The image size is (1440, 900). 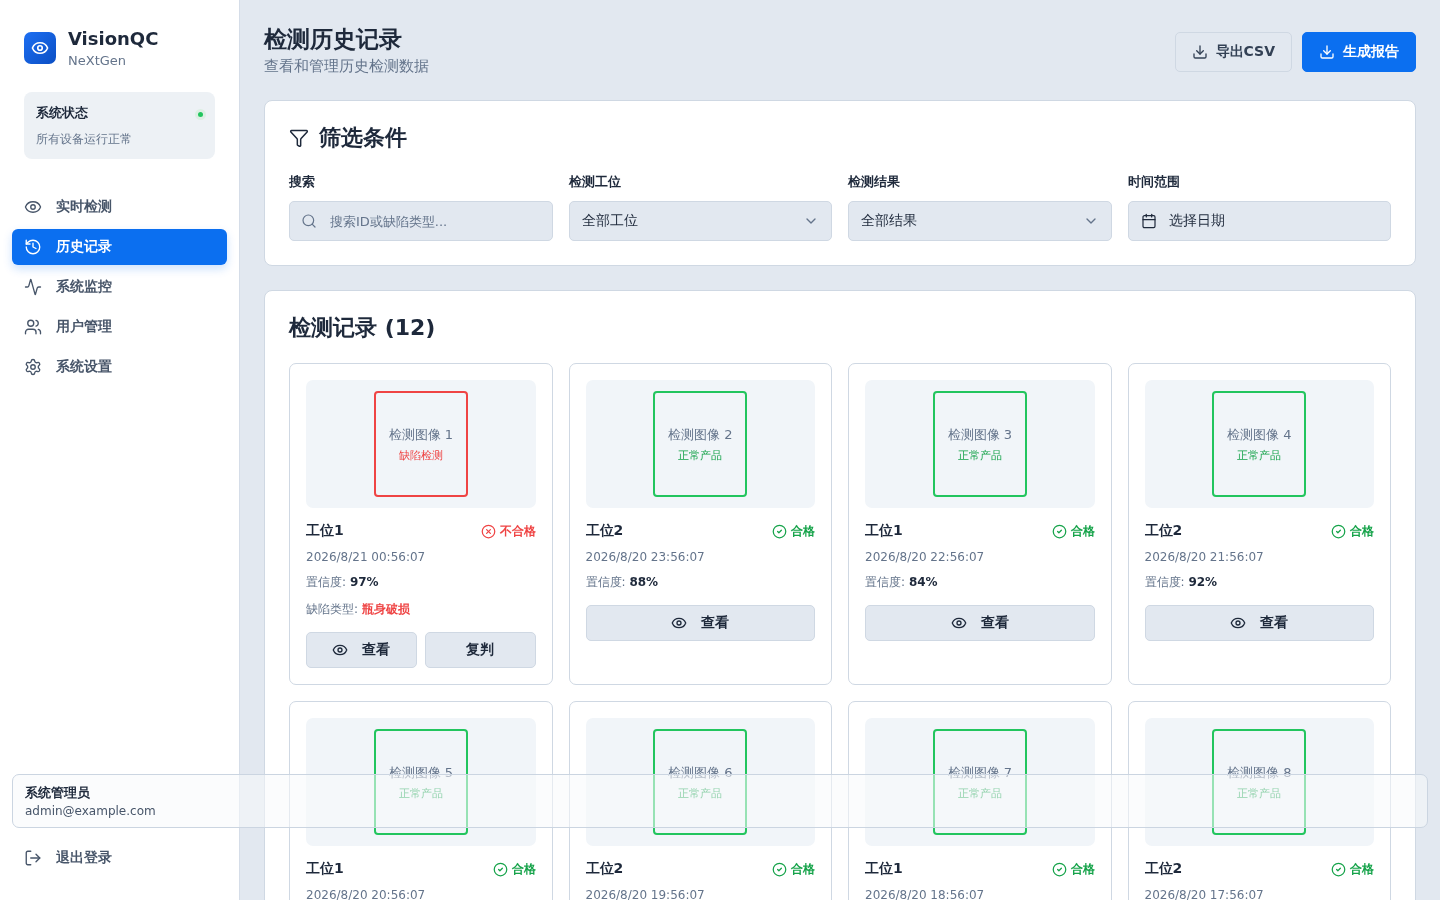 I want to click on nav-item: 实时检测, so click(x=119, y=207).